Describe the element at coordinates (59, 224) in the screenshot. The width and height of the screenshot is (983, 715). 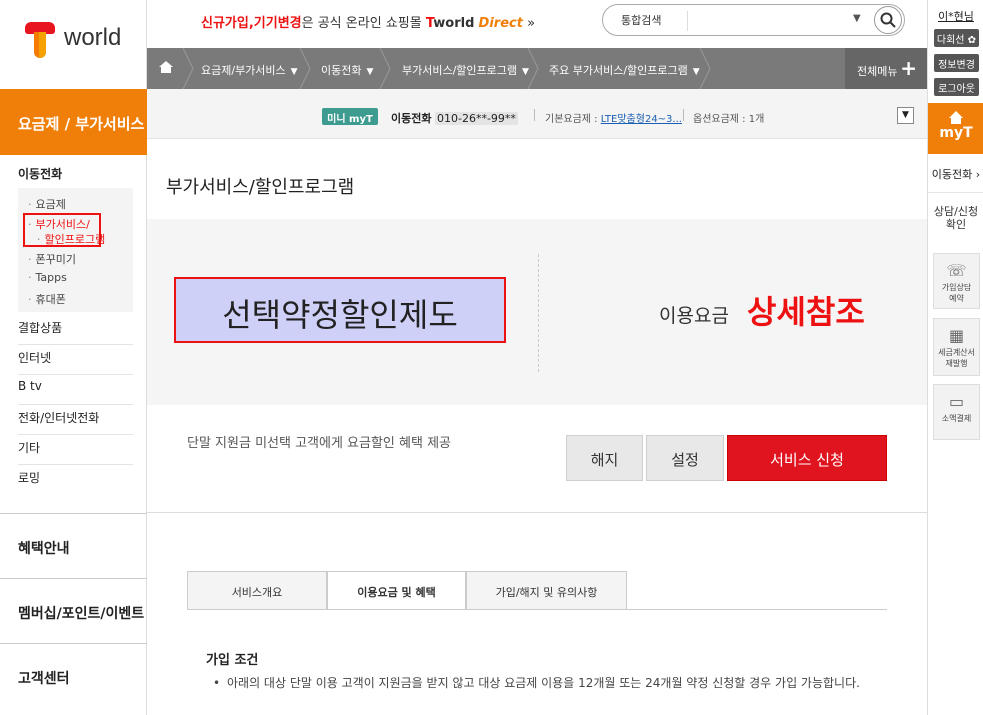
I see `sidebar-subitem-addon: 부가서비스/` at that location.